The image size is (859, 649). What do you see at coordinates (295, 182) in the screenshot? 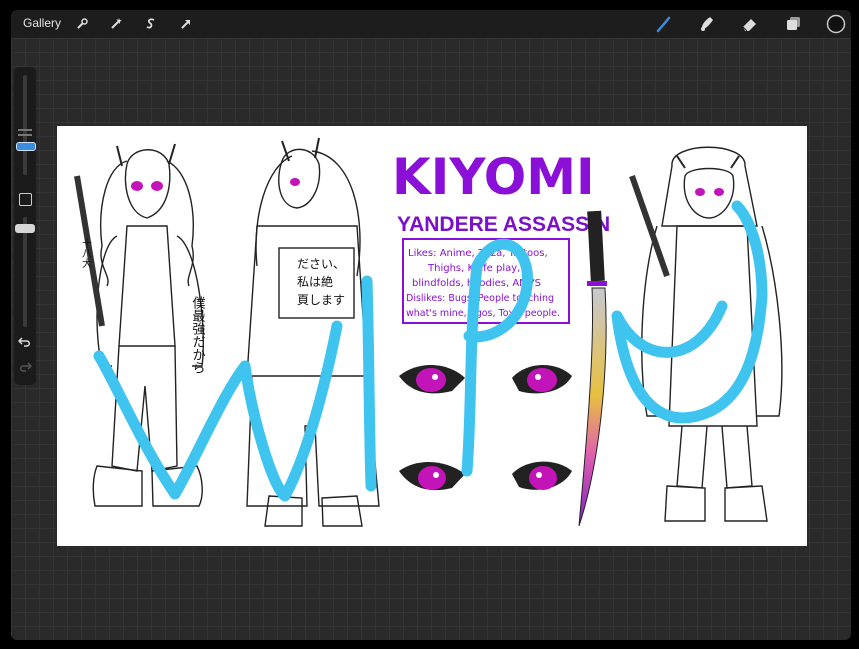
I see `back-eye` at bounding box center [295, 182].